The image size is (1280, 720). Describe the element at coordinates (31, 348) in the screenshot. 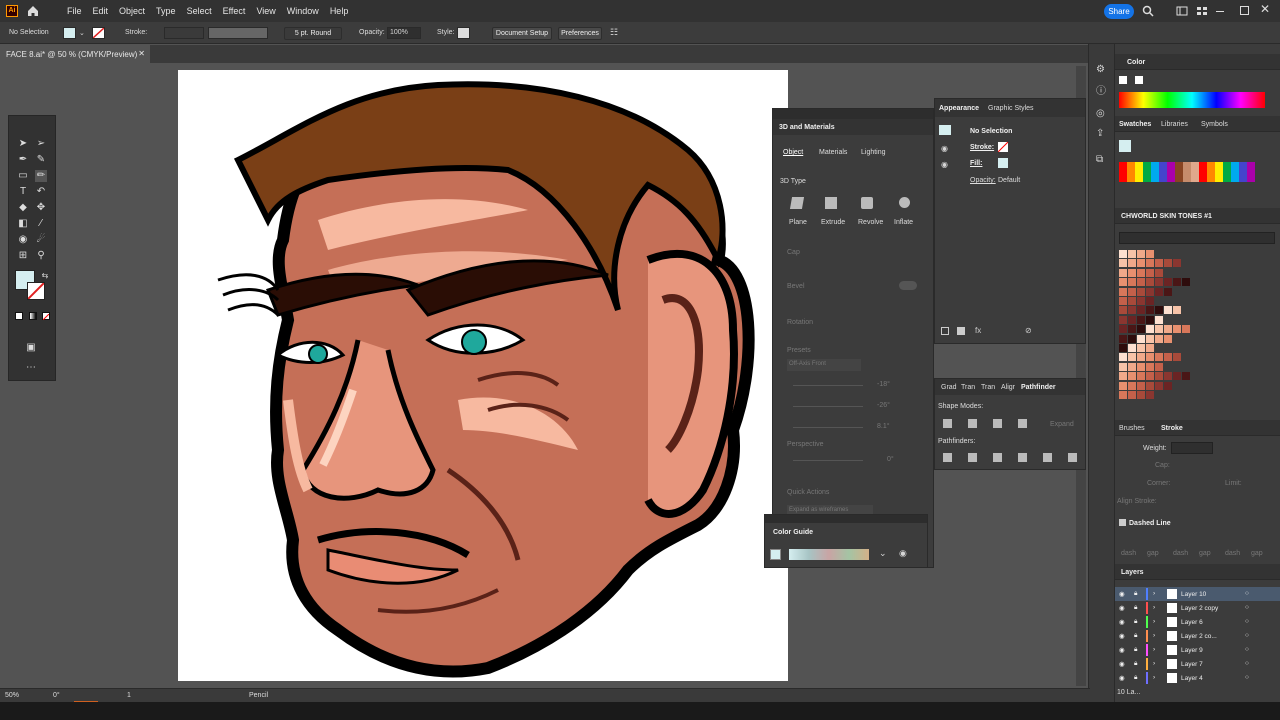

I see `screen-mode-icon: ▣` at that location.